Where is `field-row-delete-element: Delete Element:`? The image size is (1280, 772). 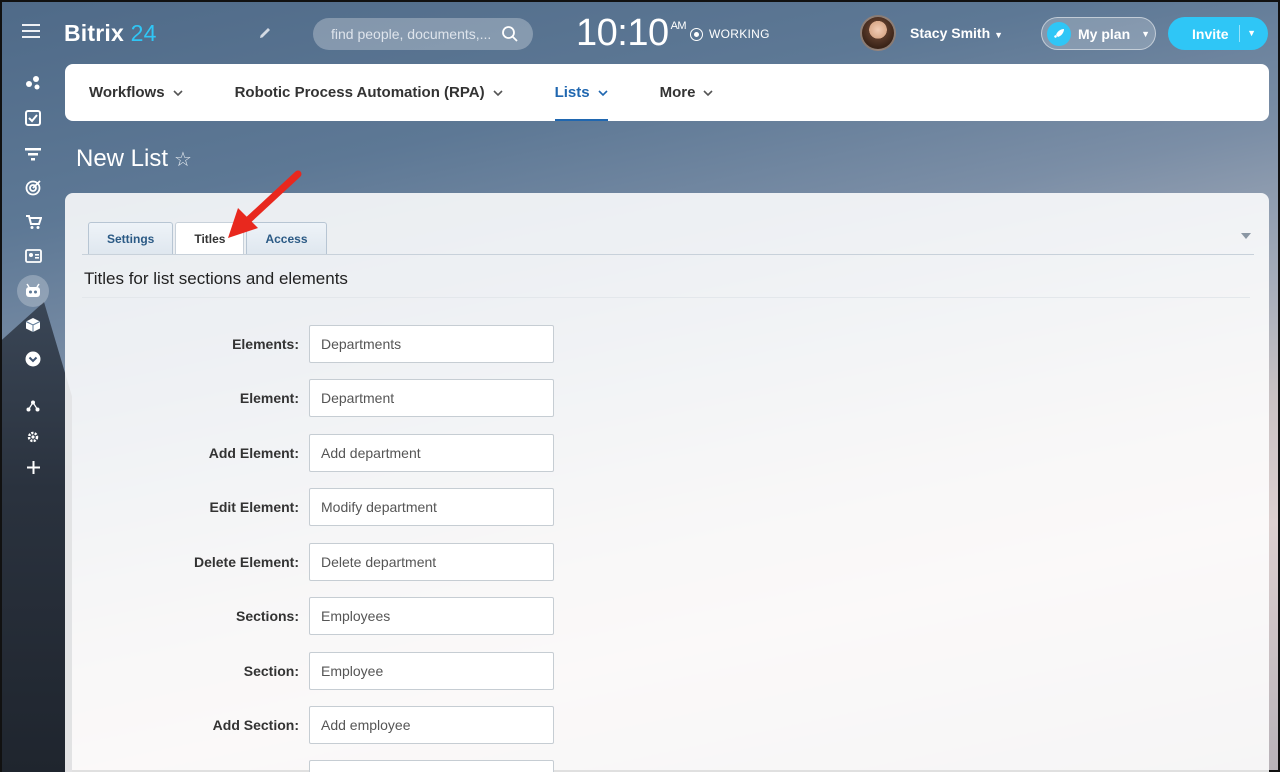 field-row-delete-element: Delete Element: is located at coordinates (325, 562).